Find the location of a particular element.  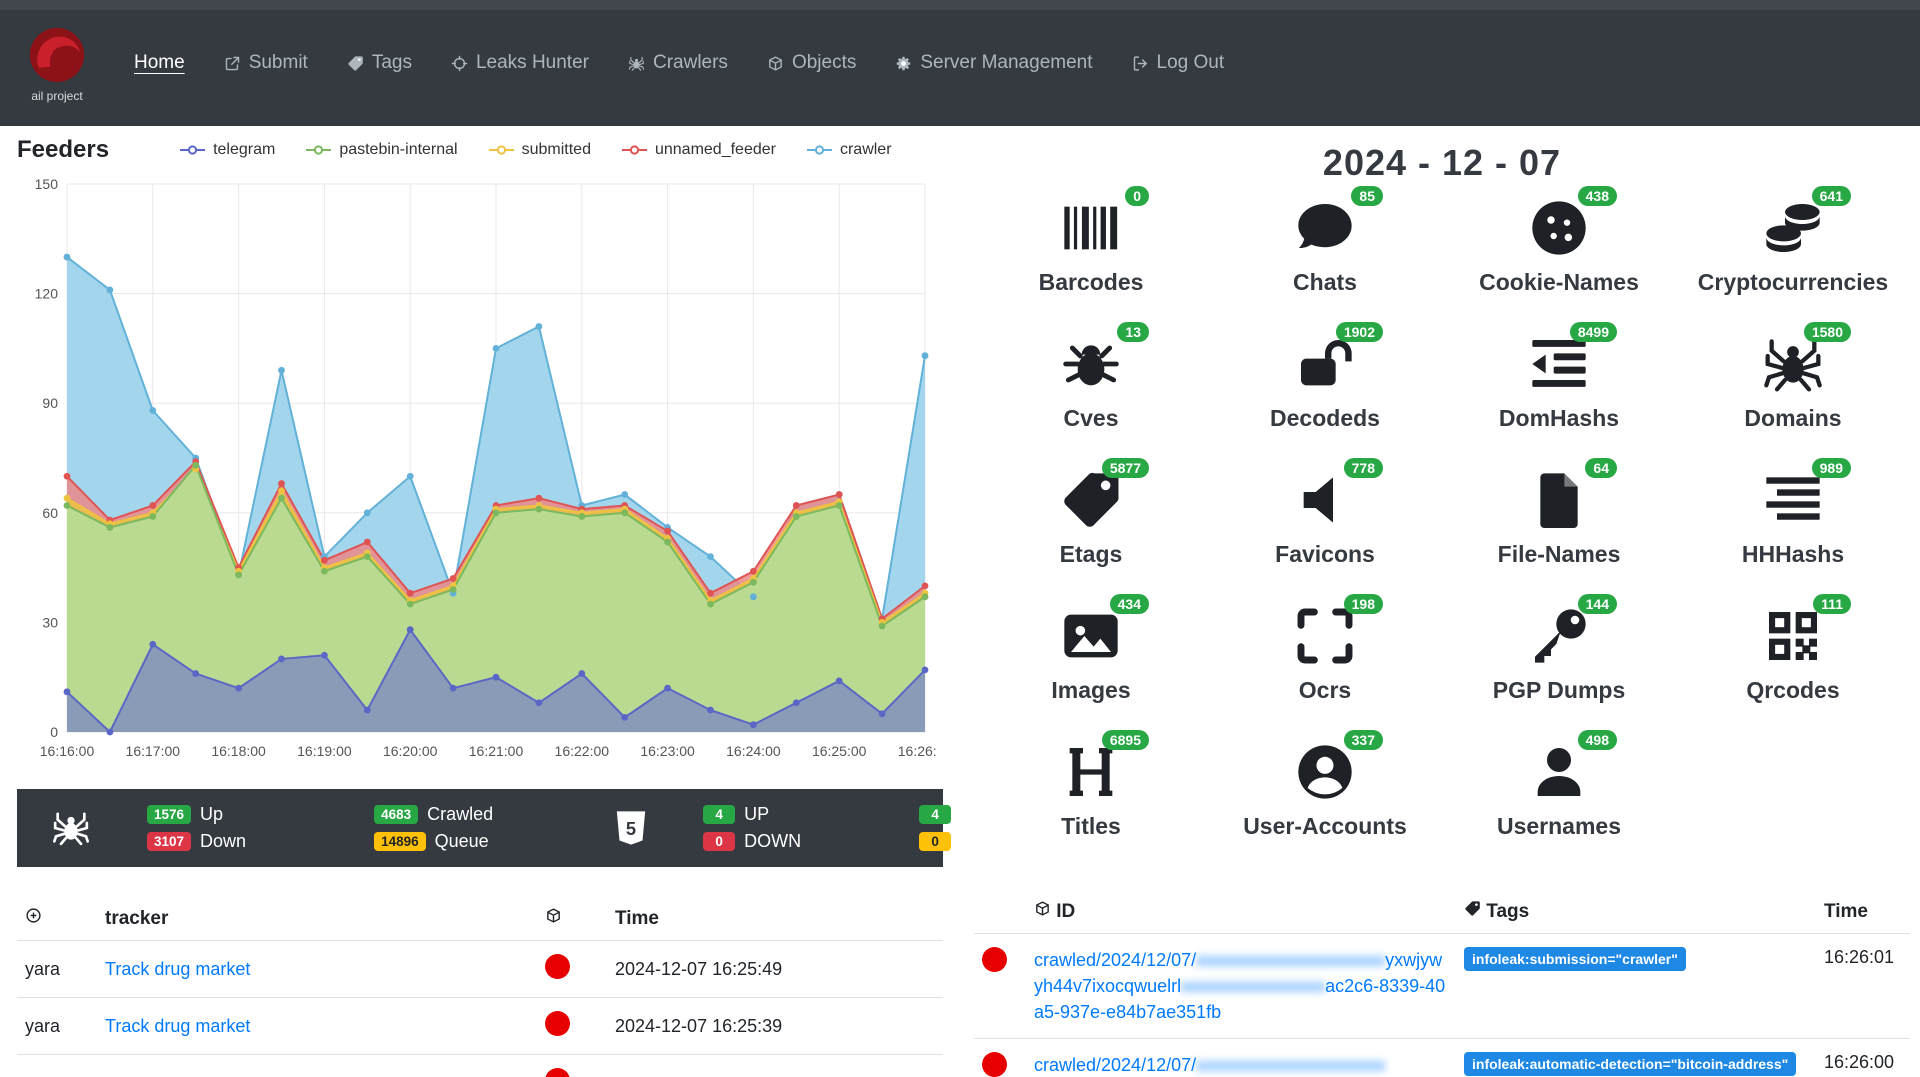

coins-icon is located at coordinates (1793, 228).